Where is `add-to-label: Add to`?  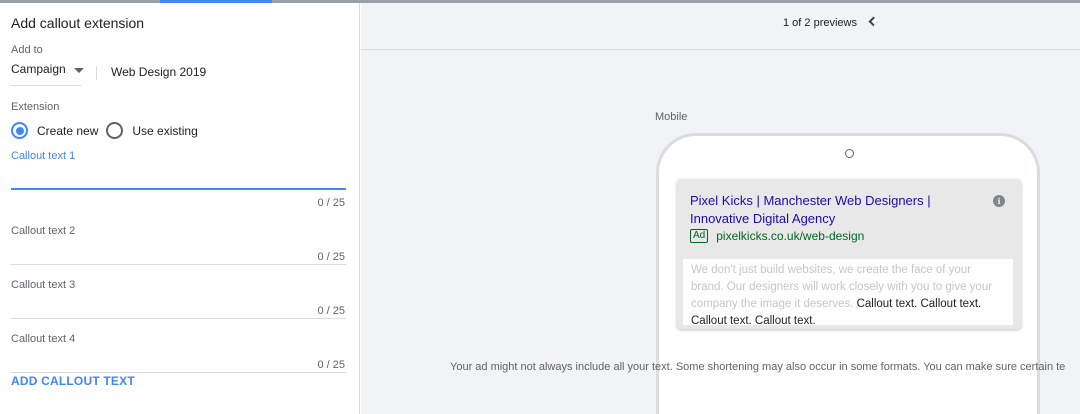 add-to-label: Add to is located at coordinates (27, 50).